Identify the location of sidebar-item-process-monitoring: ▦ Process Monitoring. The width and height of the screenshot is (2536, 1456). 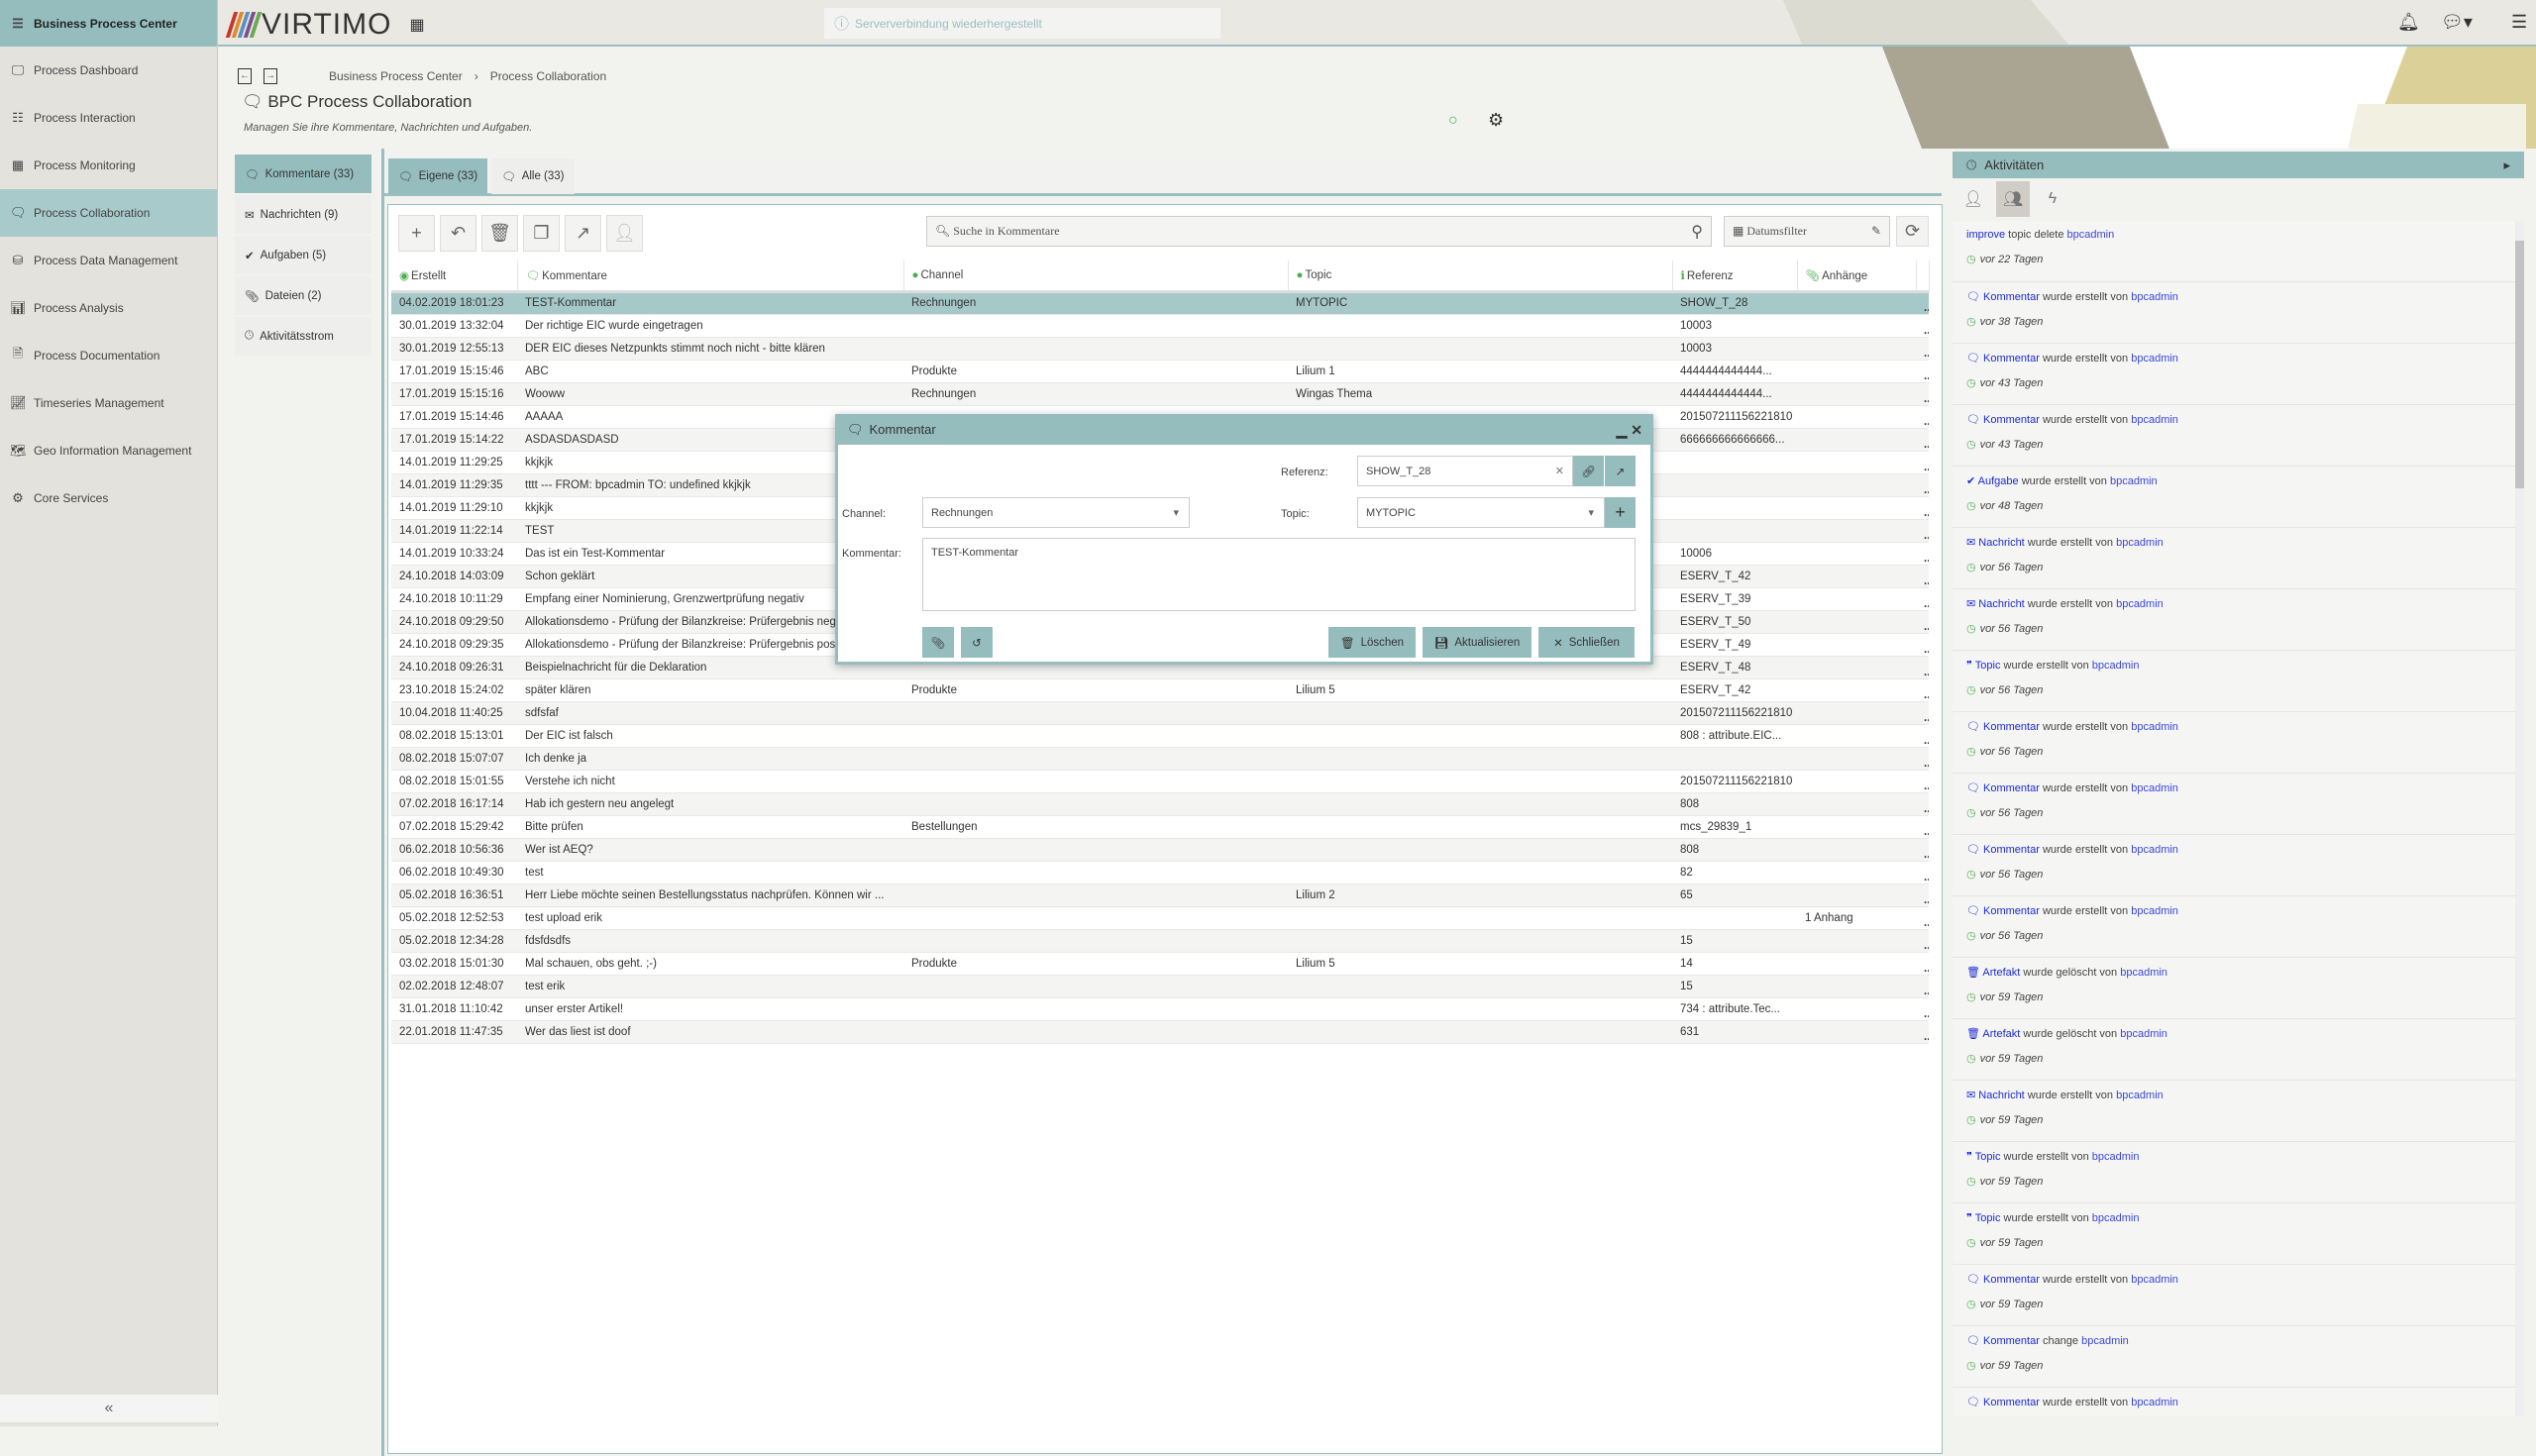
(108, 165).